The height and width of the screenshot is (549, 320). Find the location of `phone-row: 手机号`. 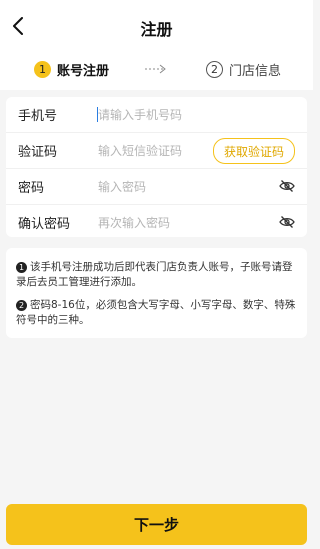

phone-row: 手机号 is located at coordinates (156, 114).